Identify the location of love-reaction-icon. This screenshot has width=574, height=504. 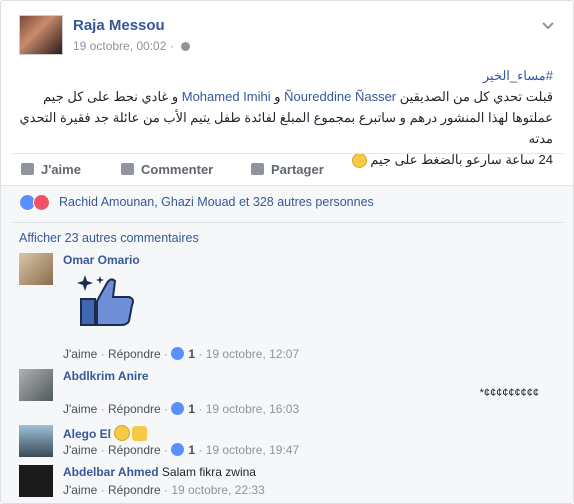
(41, 202).